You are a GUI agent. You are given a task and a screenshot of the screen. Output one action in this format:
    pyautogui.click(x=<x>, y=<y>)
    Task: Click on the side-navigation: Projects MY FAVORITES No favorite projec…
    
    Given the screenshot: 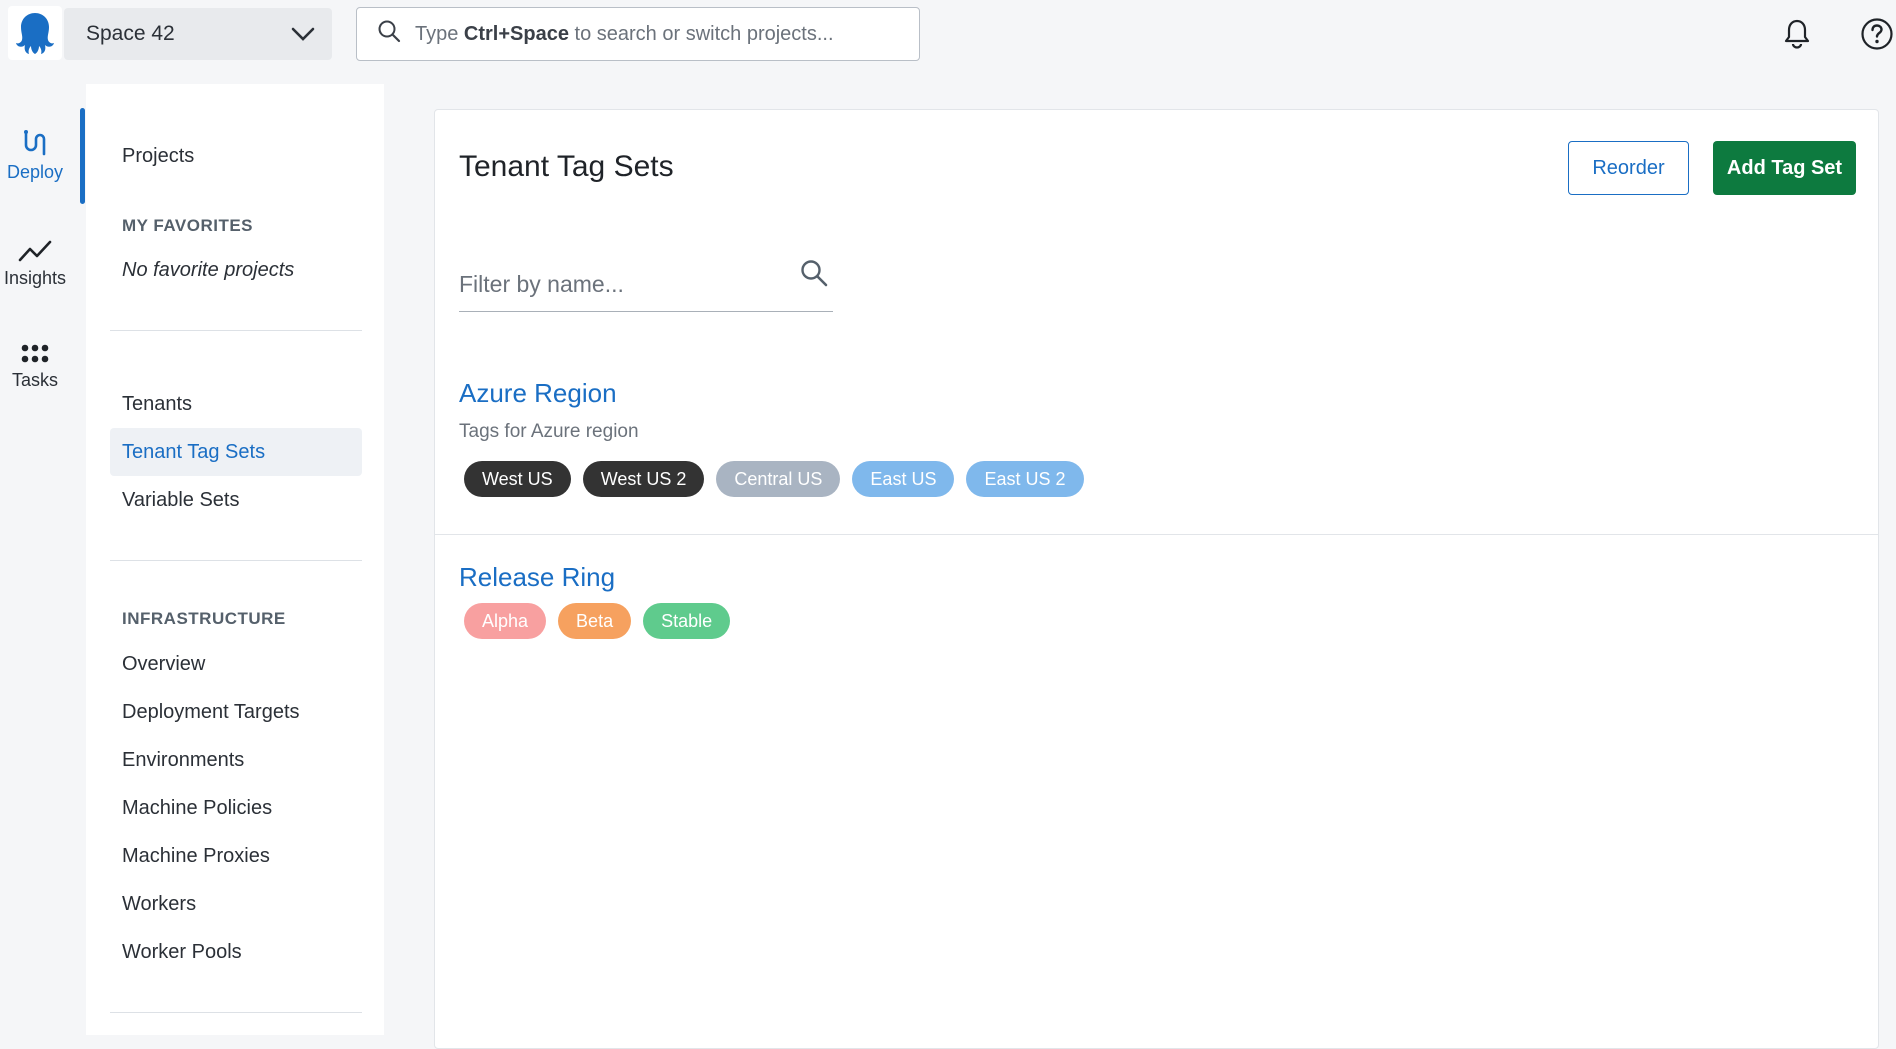 What is the action you would take?
    pyautogui.click(x=235, y=559)
    